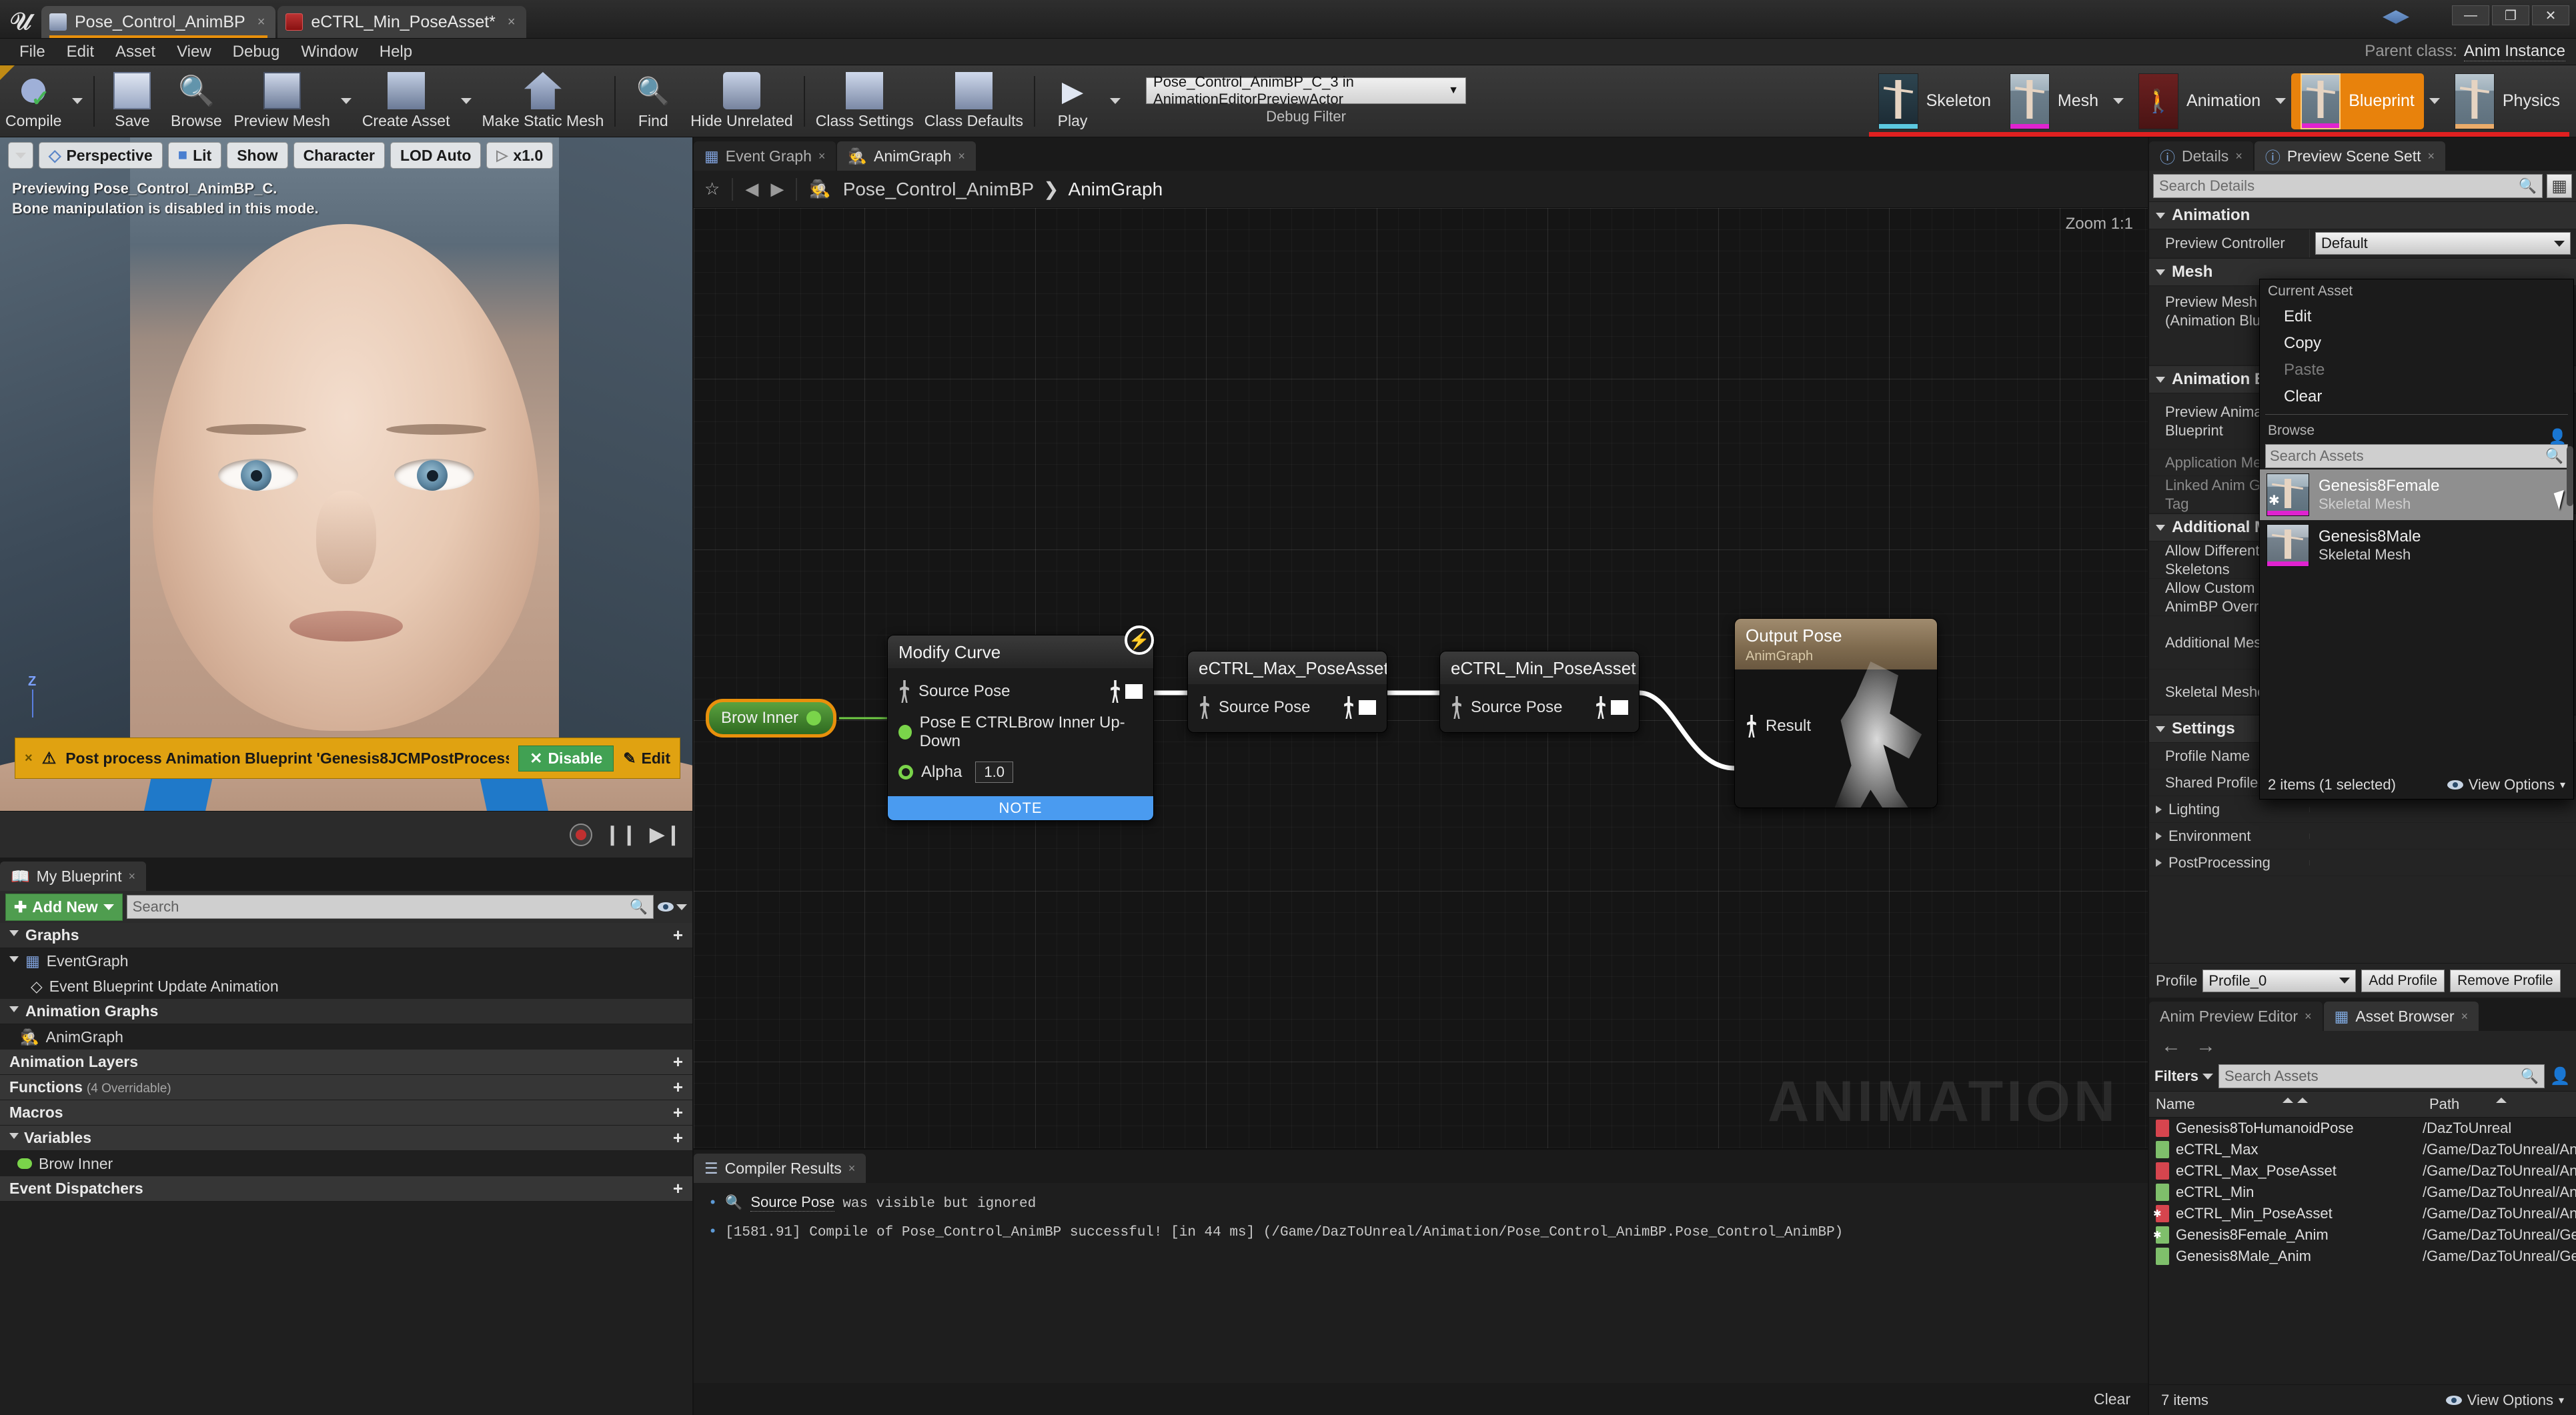 The image size is (2576, 1415). What do you see at coordinates (2403, 980) in the screenshot?
I see `add-profile-button: Add Profile` at bounding box center [2403, 980].